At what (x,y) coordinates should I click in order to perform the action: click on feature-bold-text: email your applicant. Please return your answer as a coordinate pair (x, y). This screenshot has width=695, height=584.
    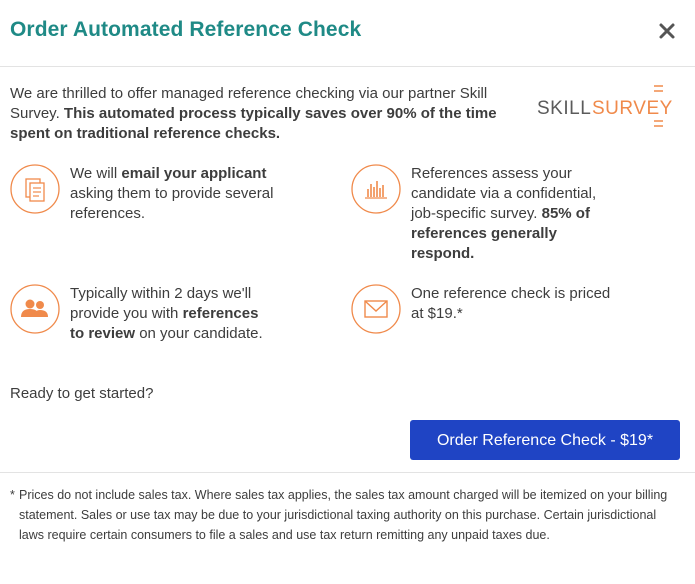
    Looking at the image, I should click on (194, 173).